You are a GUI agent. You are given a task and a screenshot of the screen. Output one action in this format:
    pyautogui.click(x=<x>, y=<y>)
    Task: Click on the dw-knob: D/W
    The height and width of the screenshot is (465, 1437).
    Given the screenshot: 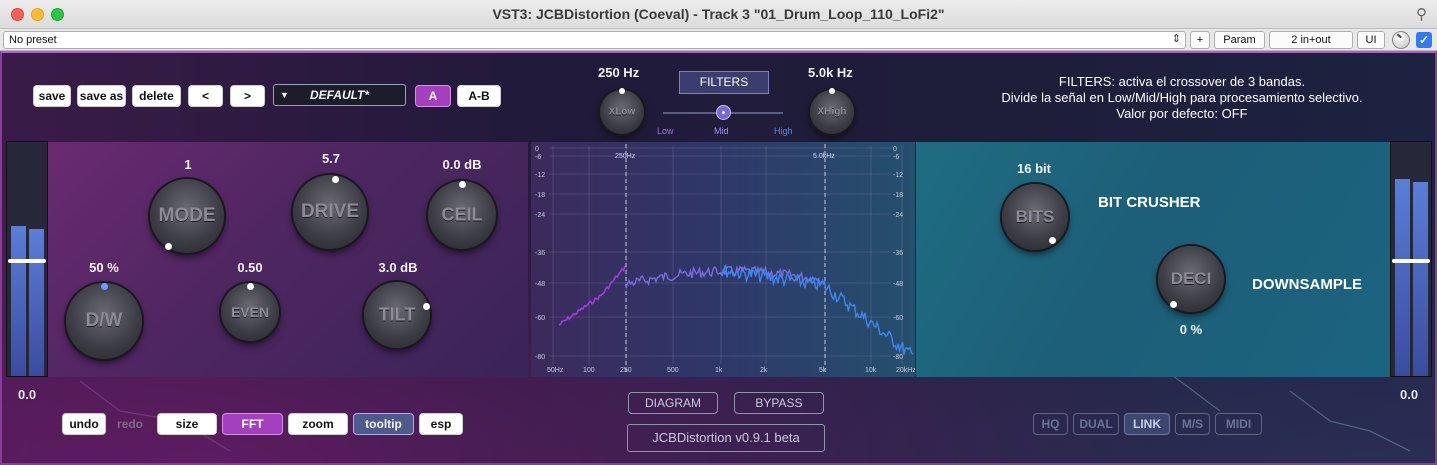 What is the action you would take?
    pyautogui.click(x=104, y=320)
    